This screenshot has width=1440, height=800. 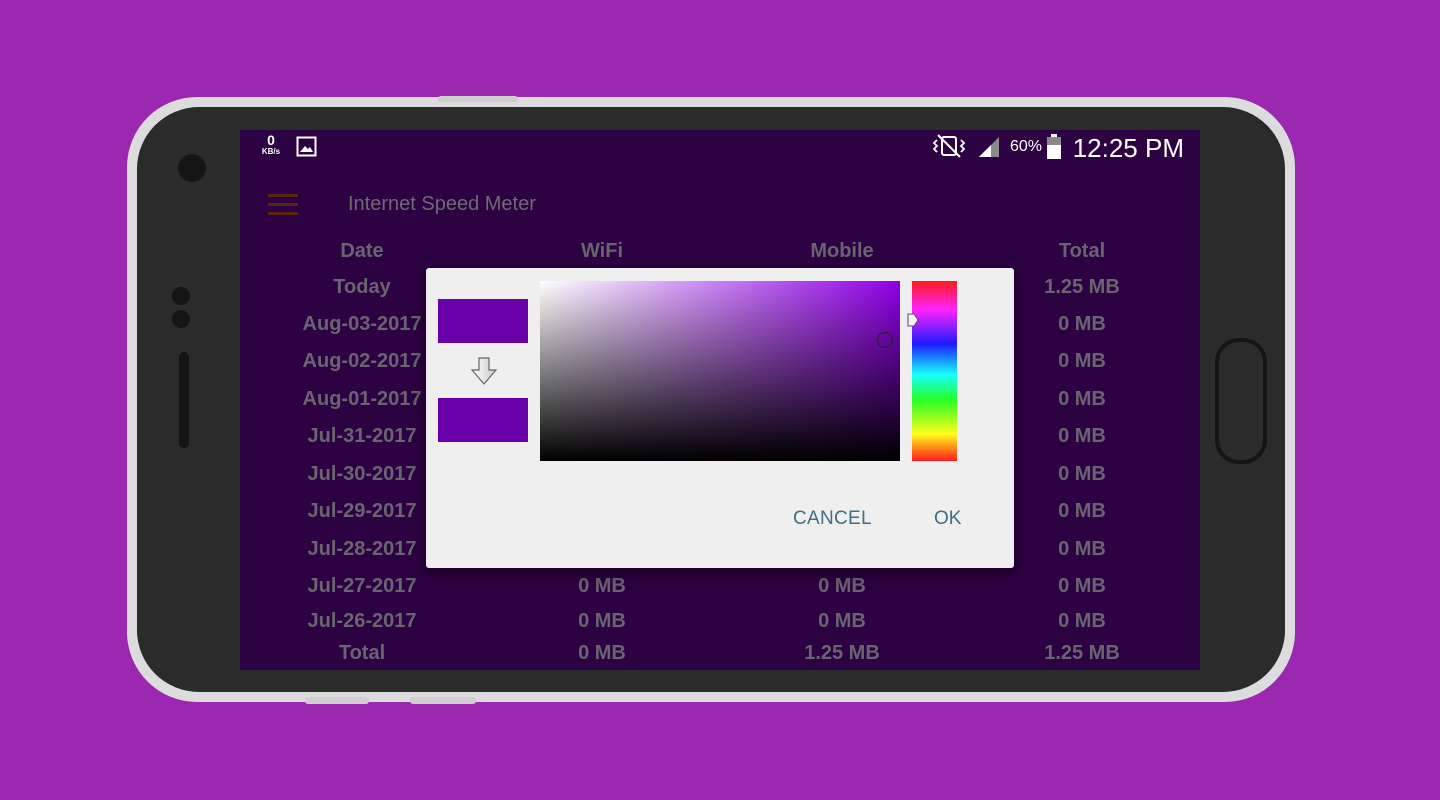 What do you see at coordinates (720, 148) in the screenshot?
I see `status-bar: 0 KB/s 60% 12:25 PM` at bounding box center [720, 148].